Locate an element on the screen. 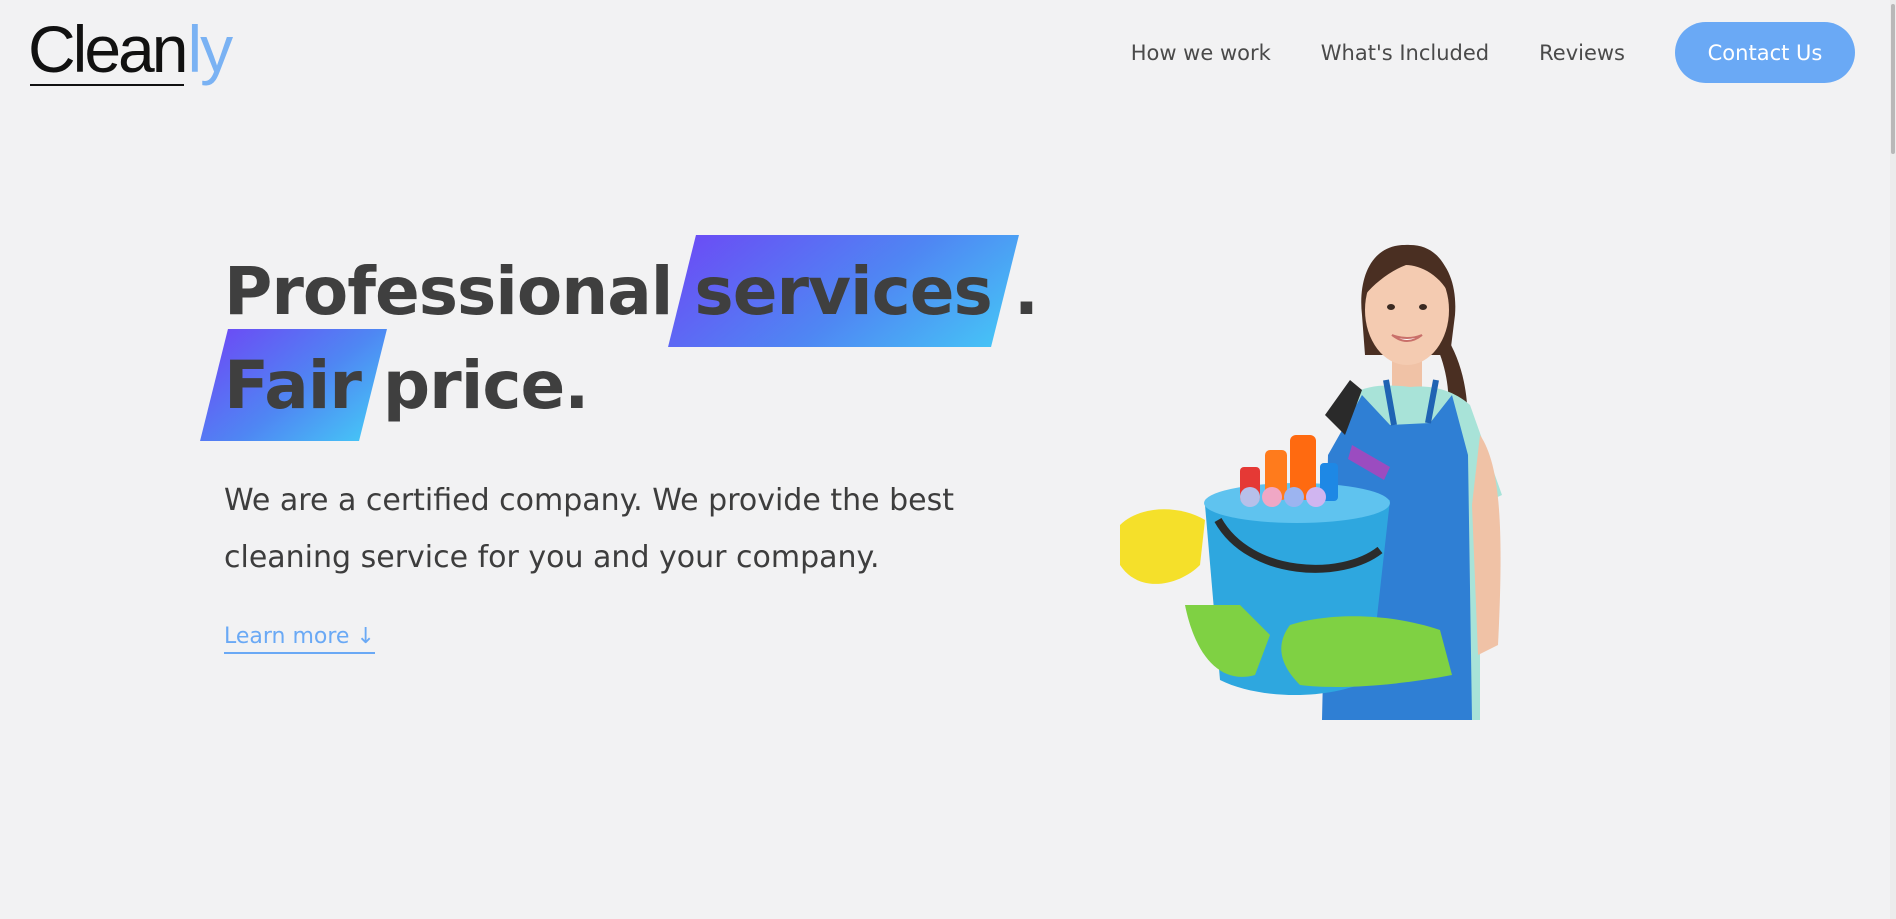  headline-highlight-fair: Fair is located at coordinates (293, 386).